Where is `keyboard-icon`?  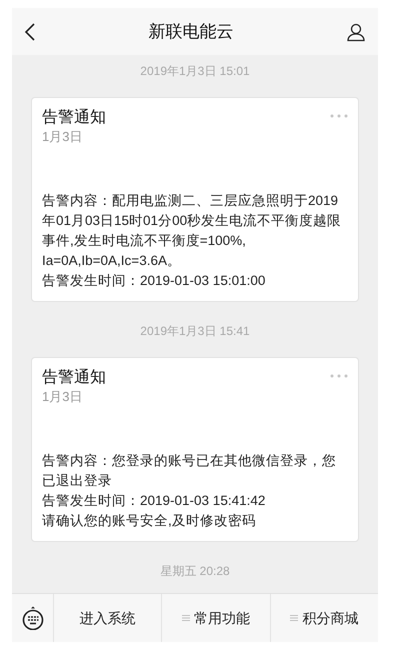 keyboard-icon is located at coordinates (33, 618).